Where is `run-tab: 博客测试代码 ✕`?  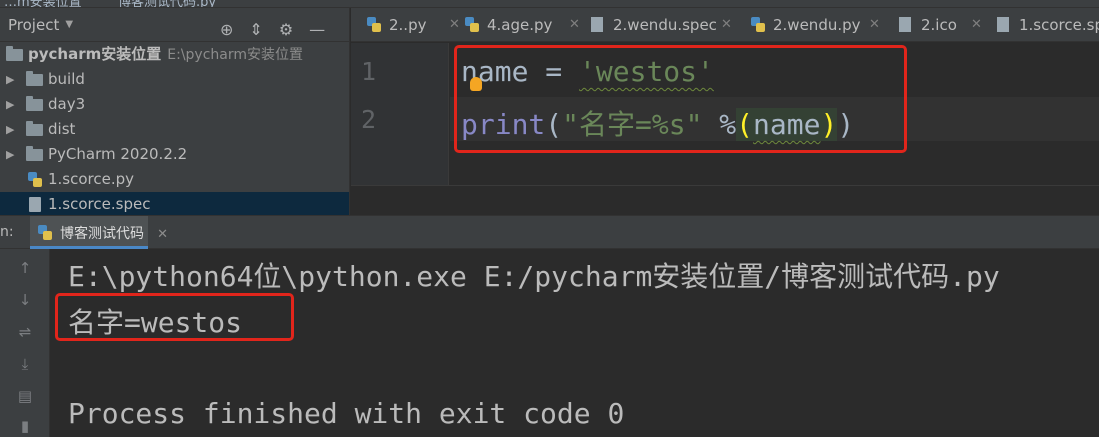
run-tab: 博客测试代码 ✕ is located at coordinates (99, 232).